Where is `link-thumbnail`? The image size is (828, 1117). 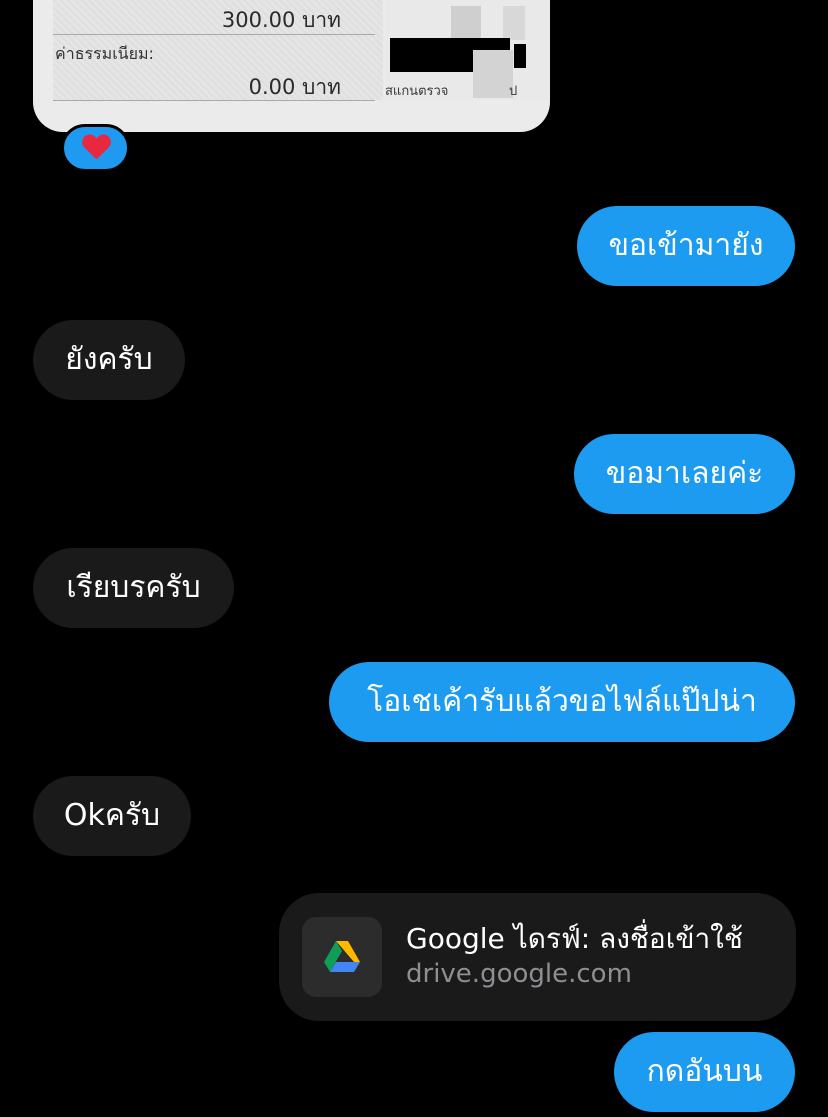 link-thumbnail is located at coordinates (342, 957).